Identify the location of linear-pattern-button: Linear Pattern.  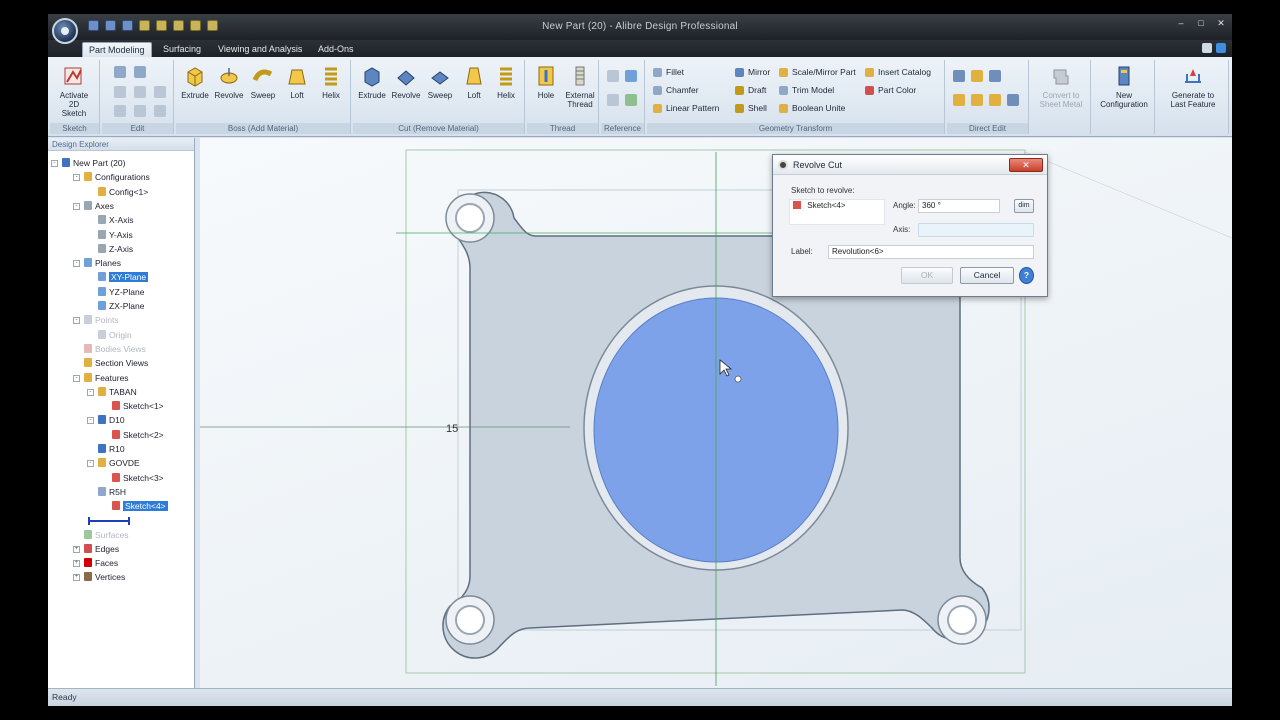
(686, 108).